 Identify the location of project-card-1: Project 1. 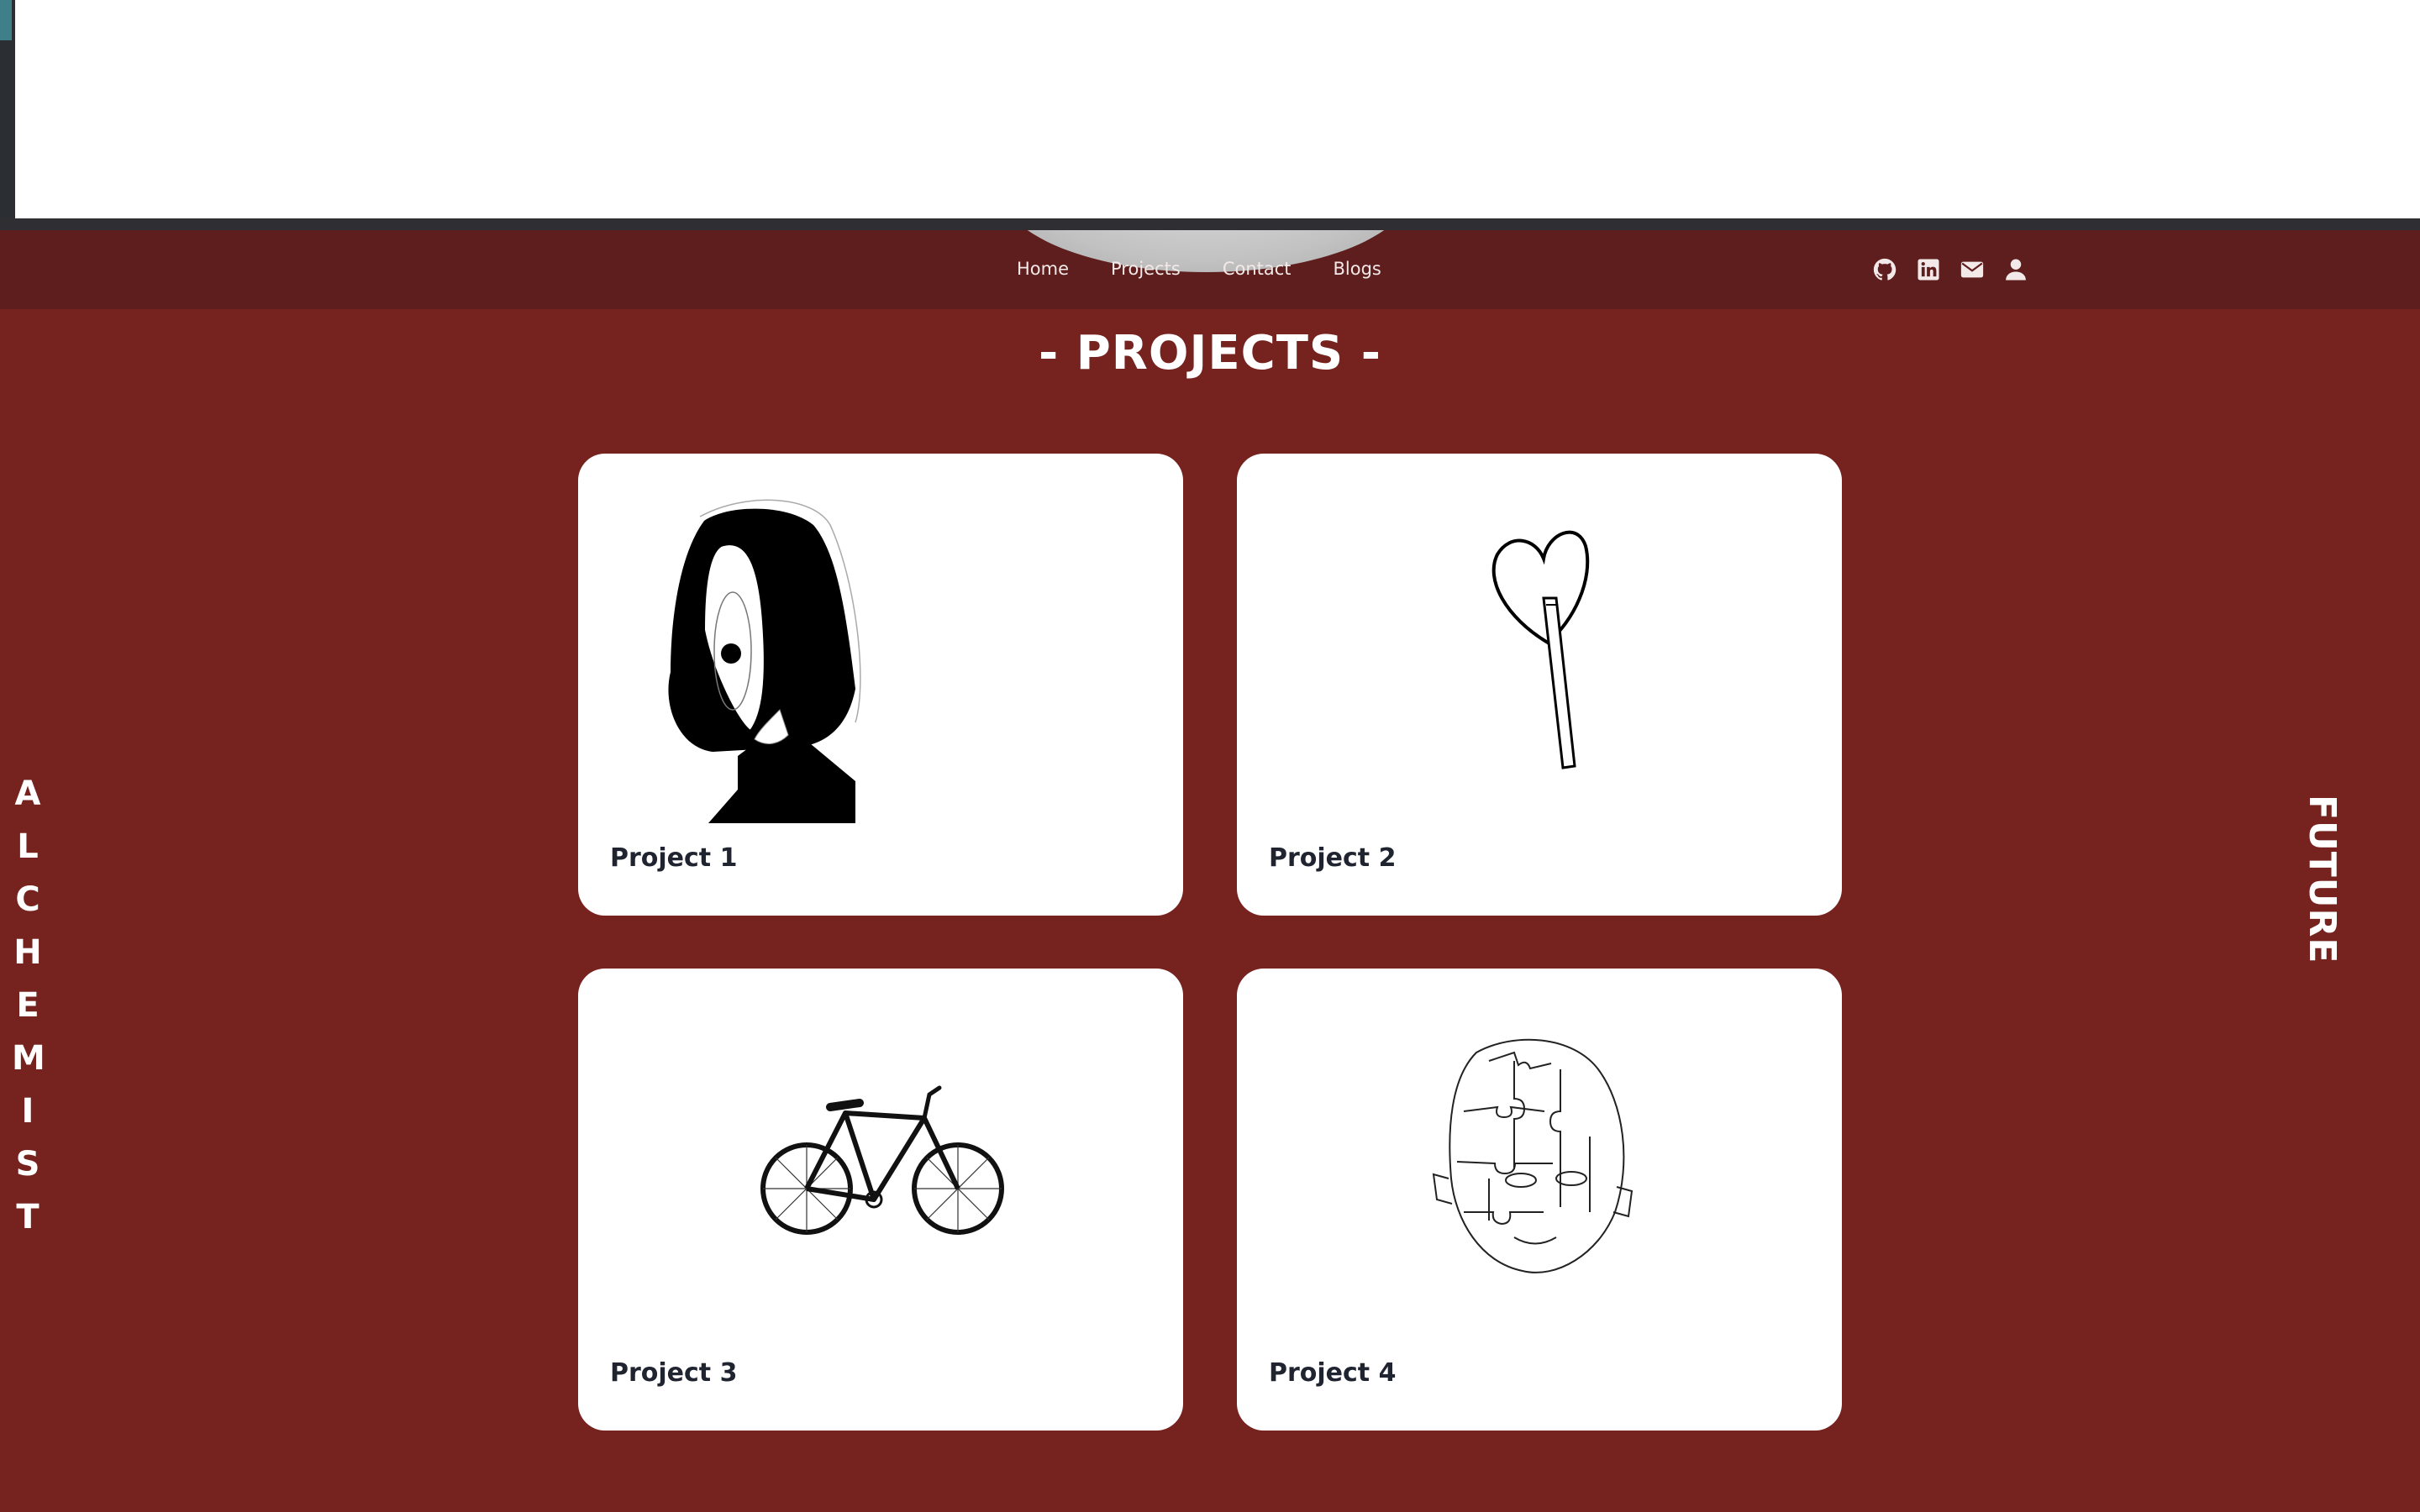
(880, 685).